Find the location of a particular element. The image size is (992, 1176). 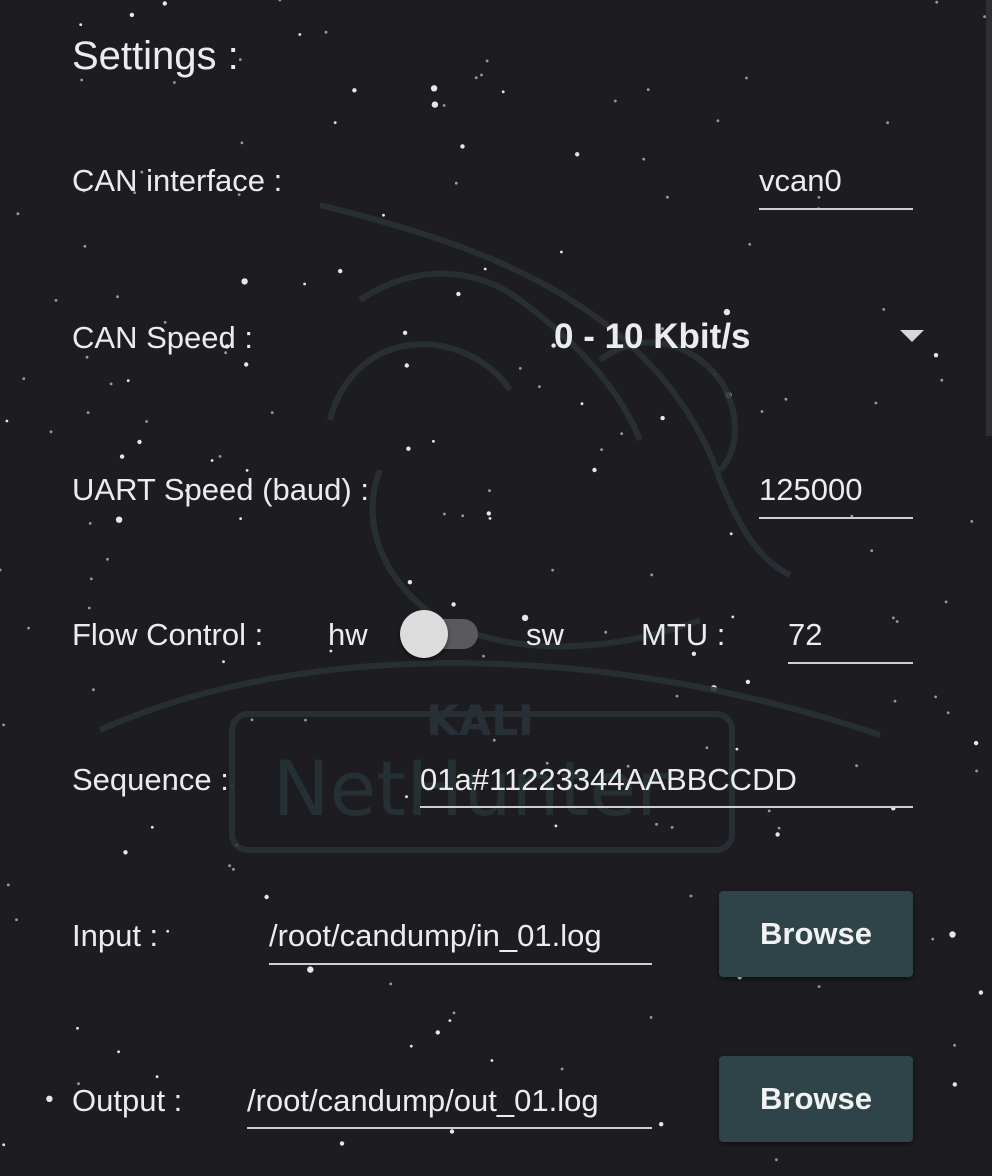

can-speed-dropdown: 0 - 10 Kbit/s is located at coordinates (740, 340).